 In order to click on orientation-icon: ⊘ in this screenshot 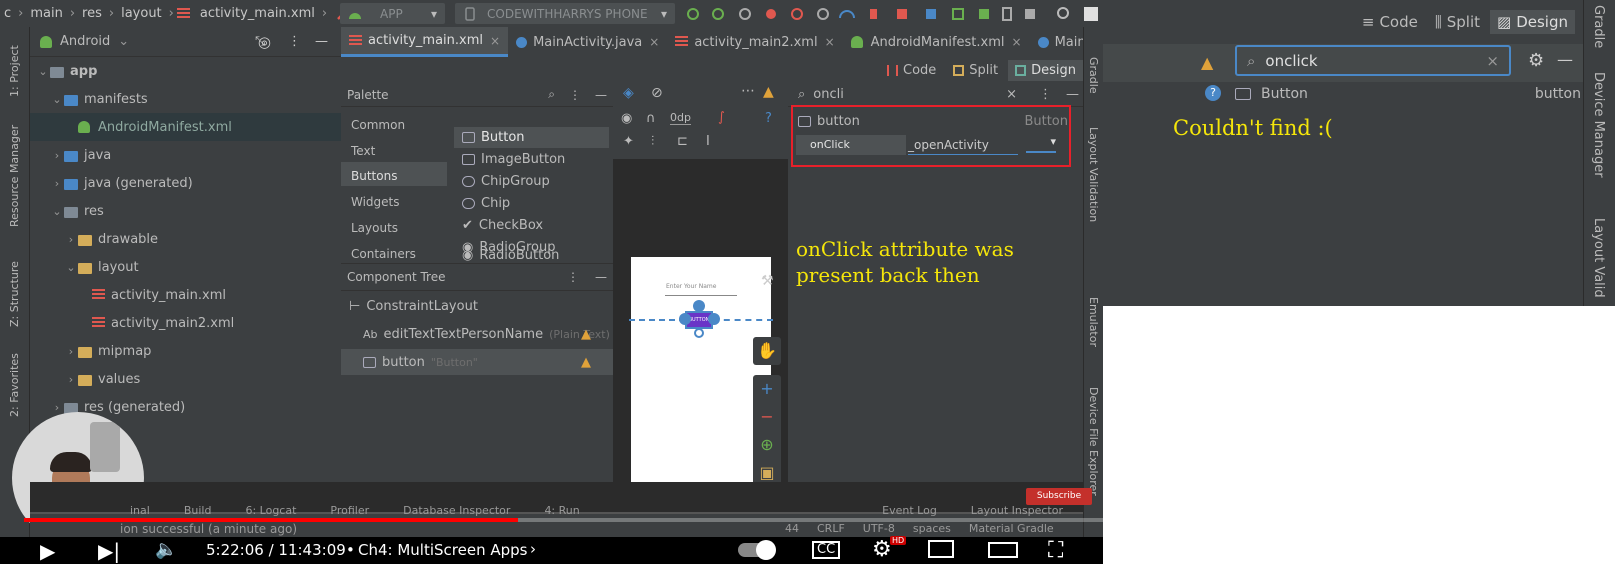, I will do `click(657, 93)`.